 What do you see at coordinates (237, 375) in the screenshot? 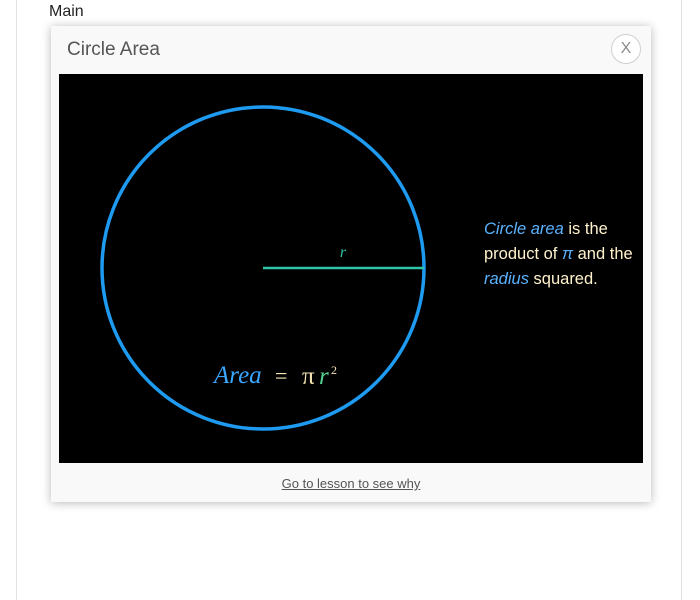
I see `formula-area-word: Area` at bounding box center [237, 375].